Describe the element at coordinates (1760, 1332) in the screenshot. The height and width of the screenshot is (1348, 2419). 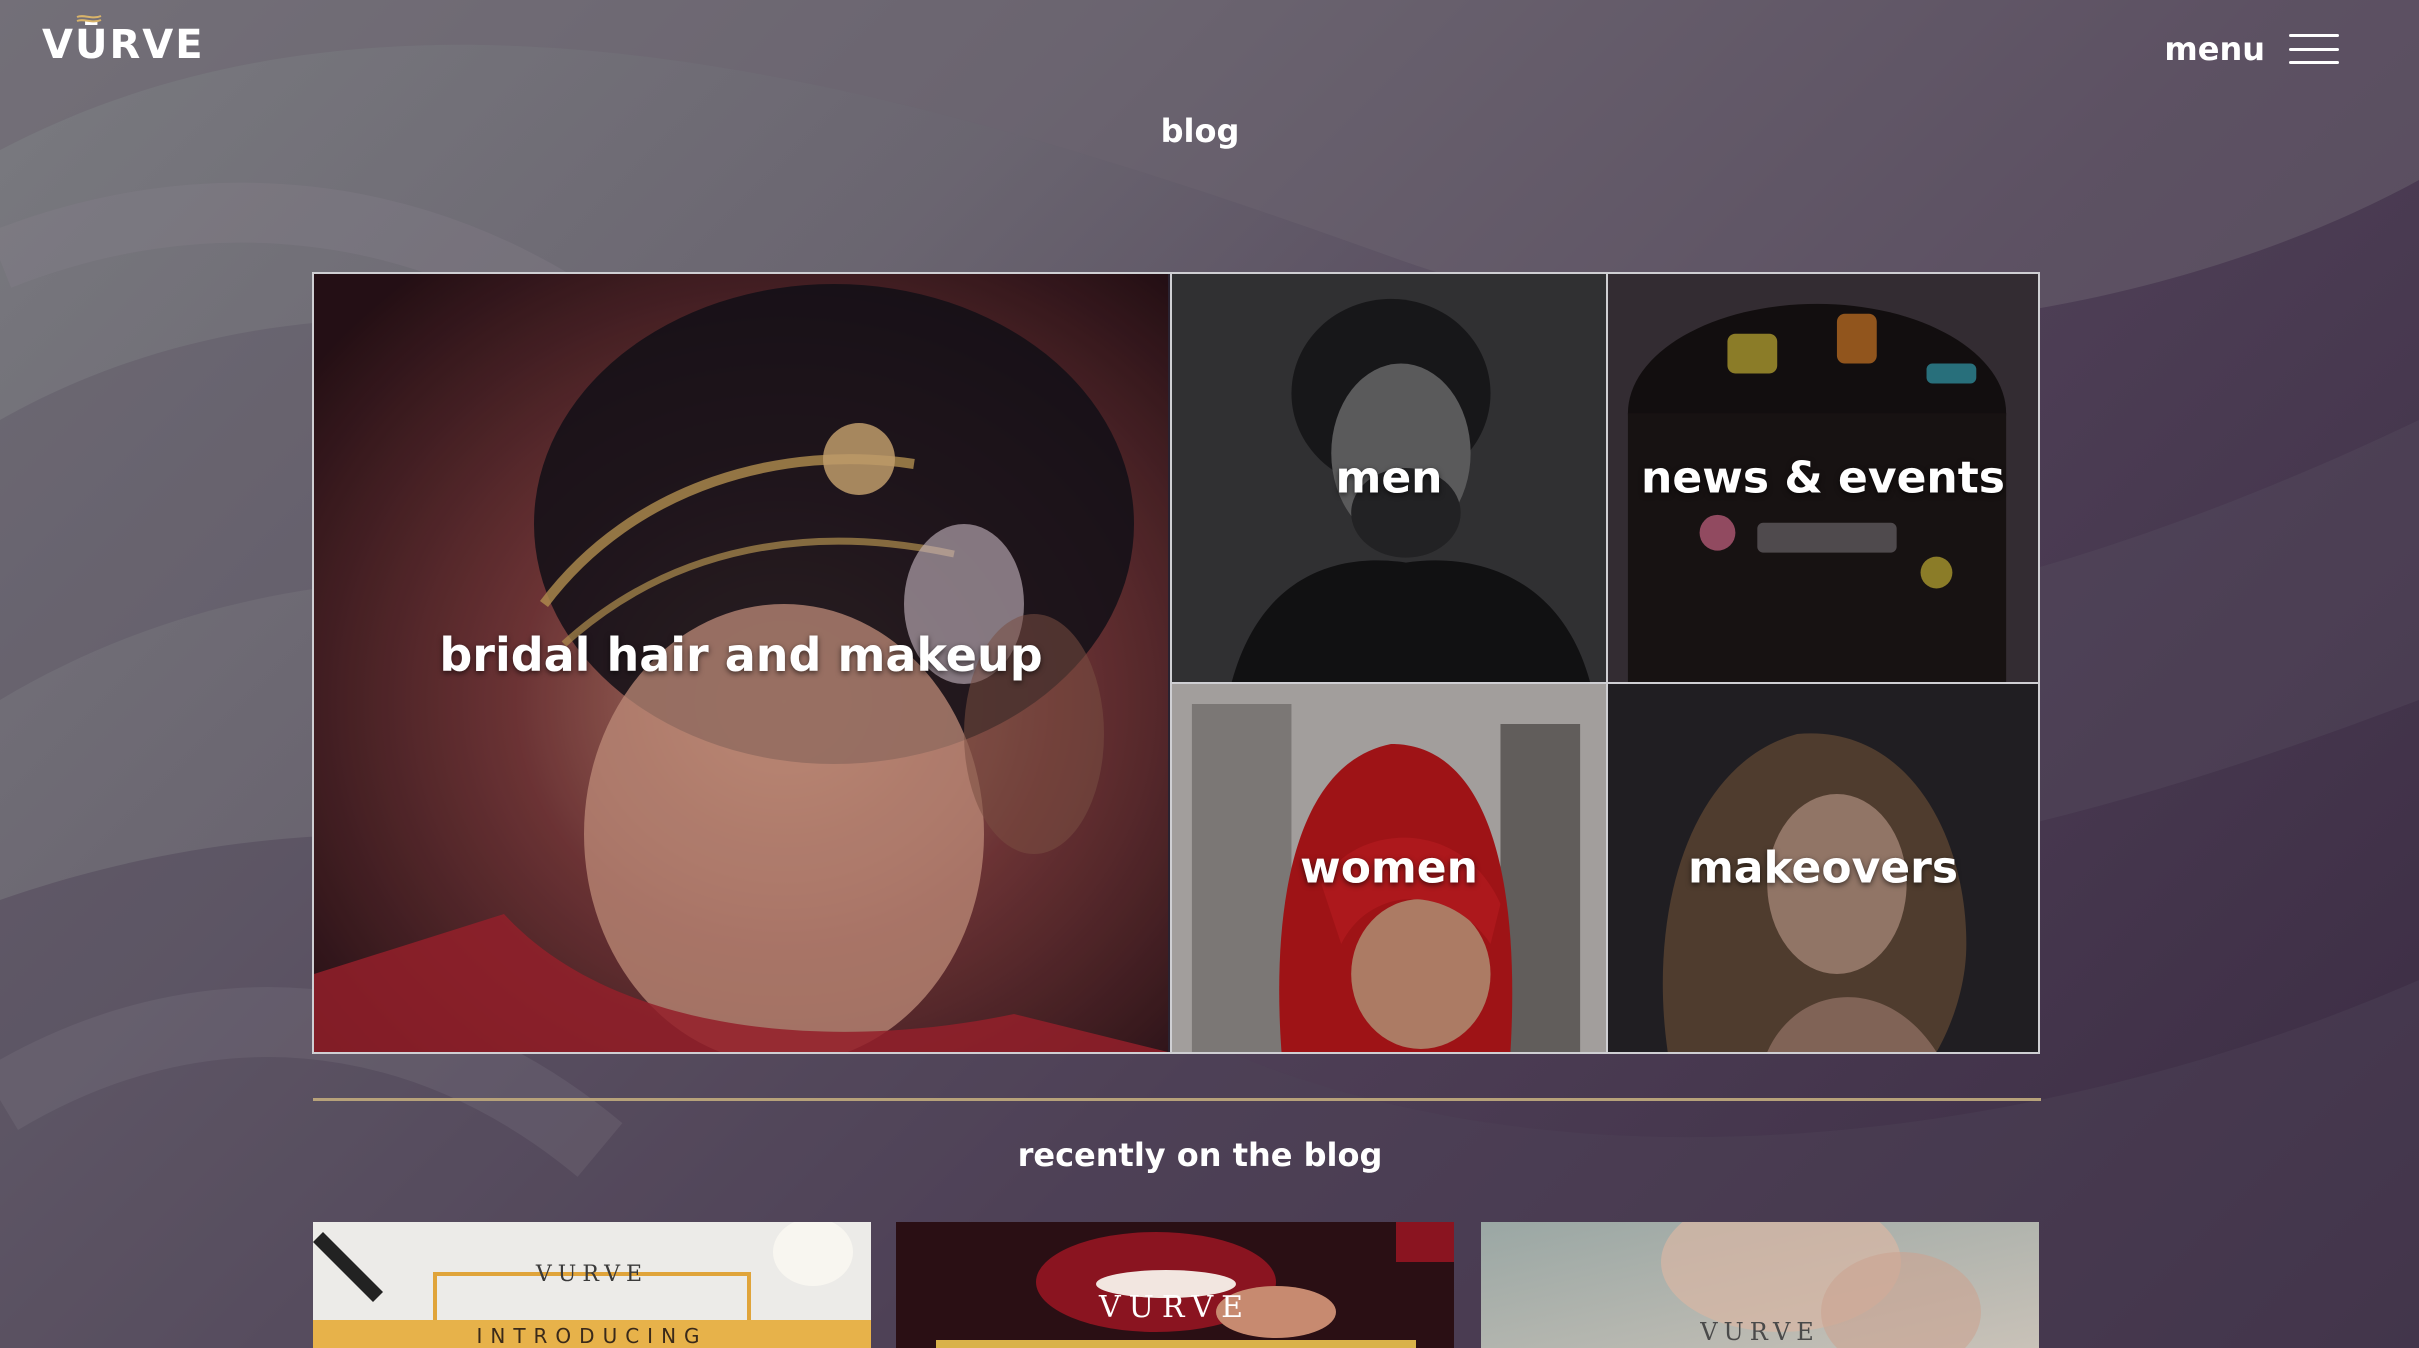
I see `blog-card-3-brand: VURVE` at that location.